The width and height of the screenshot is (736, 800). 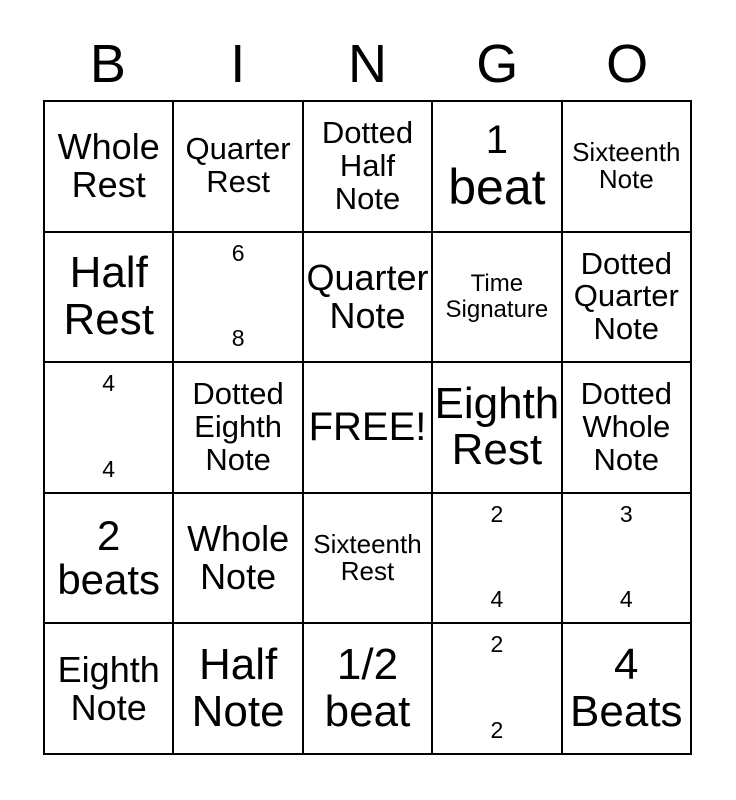 I want to click on bingo-cell-b5: Eighth Note, so click(x=110, y=689).